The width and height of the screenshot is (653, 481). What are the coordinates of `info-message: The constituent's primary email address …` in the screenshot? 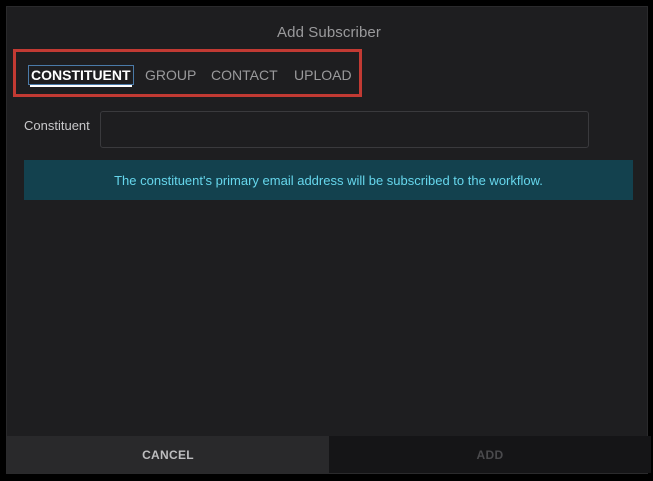 It's located at (328, 180).